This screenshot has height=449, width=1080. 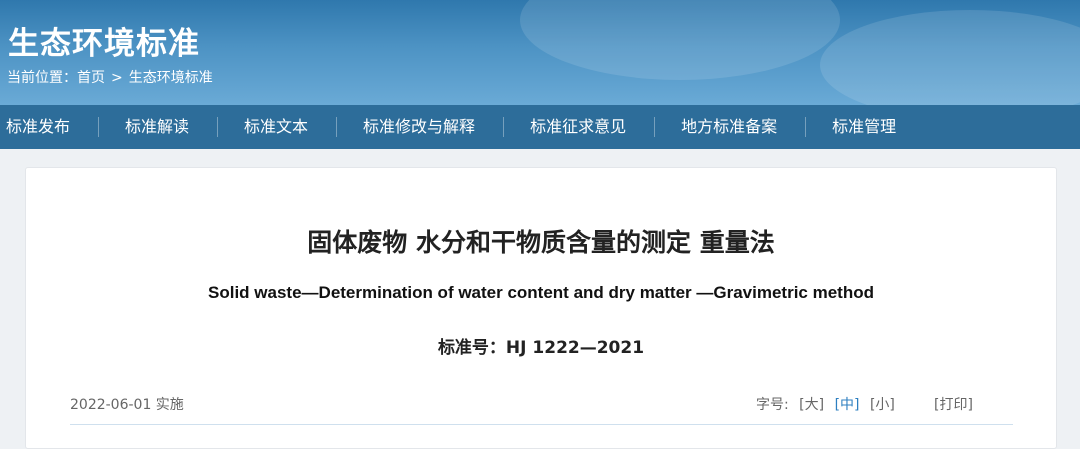 I want to click on breadcrumb-label: 当前位置：, so click(x=42, y=78).